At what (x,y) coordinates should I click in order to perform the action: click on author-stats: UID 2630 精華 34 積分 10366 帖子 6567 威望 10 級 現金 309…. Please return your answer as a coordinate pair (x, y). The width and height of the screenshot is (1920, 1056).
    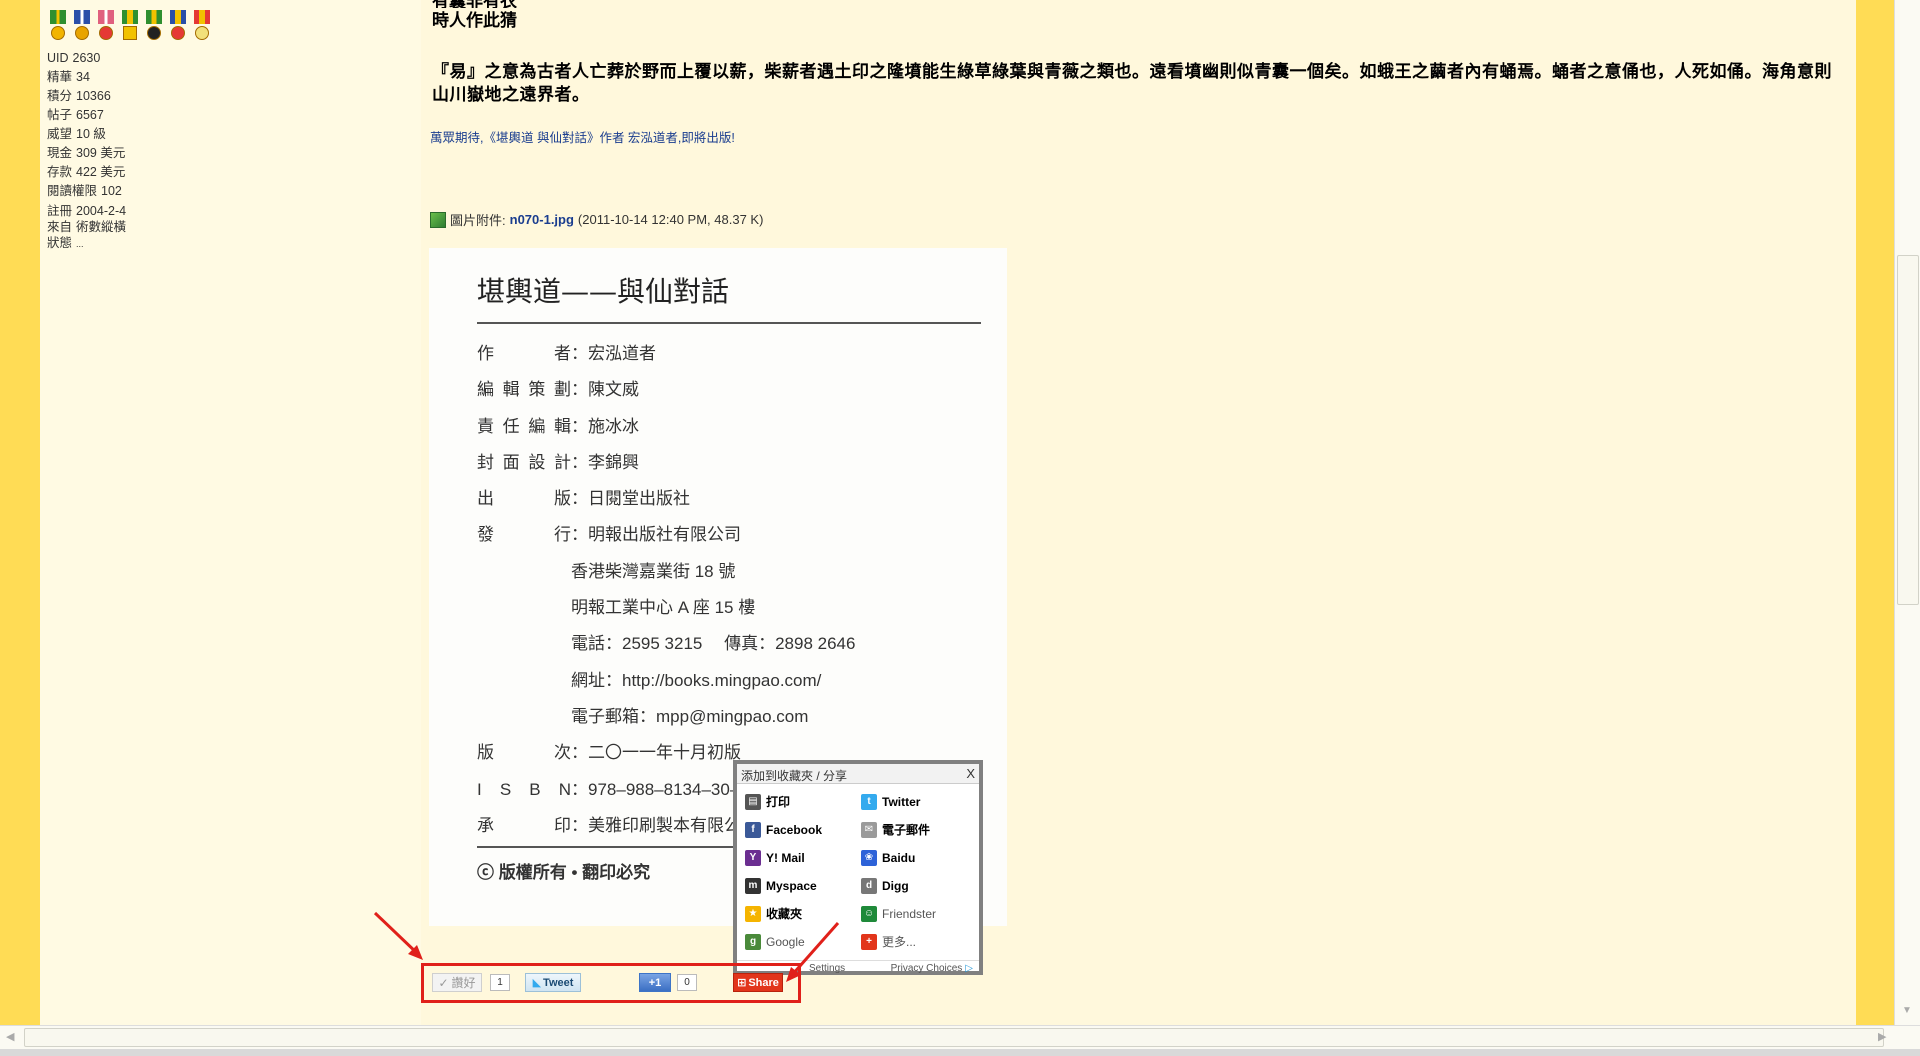
    Looking at the image, I should click on (88, 150).